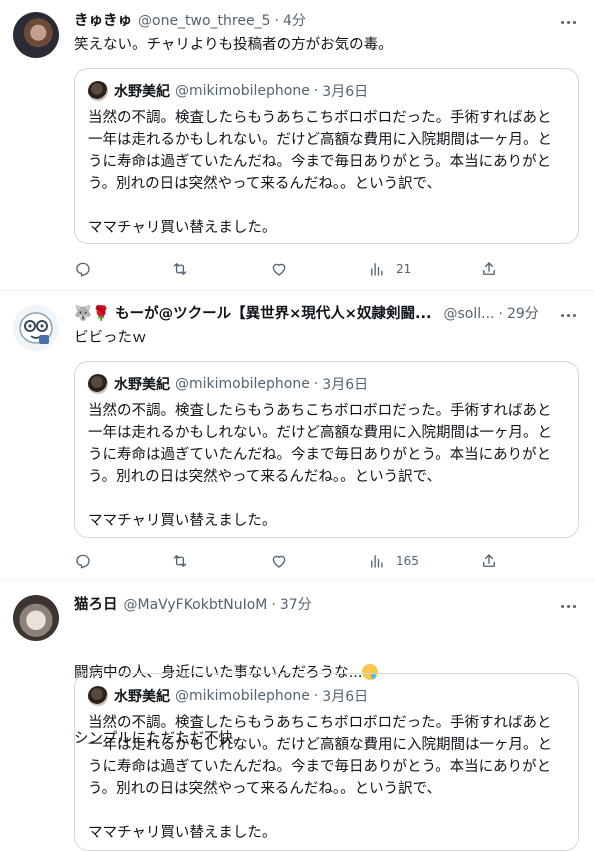  Describe the element at coordinates (294, 21) in the screenshot. I see `timestamp: 4分` at that location.